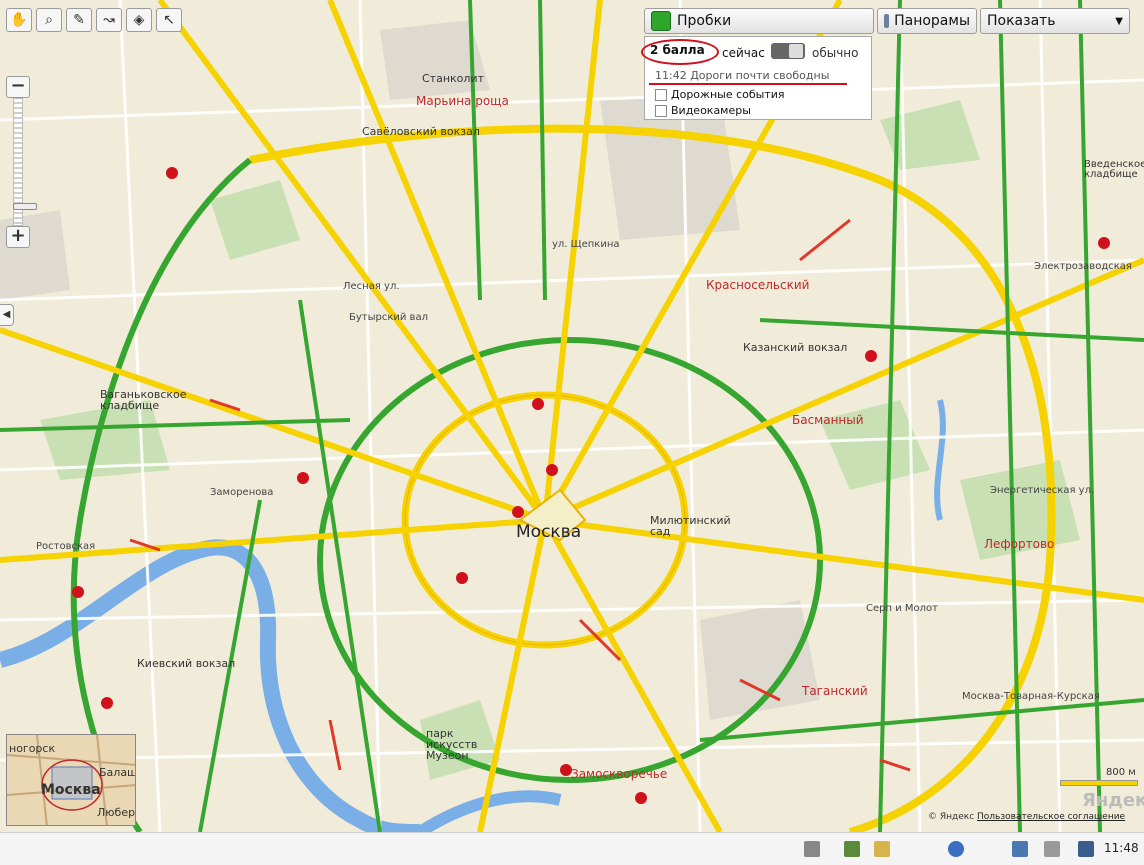 The image size is (1144, 865). I want to click on map-toolbar: ✋ ⌕ ✎ ↝ ◈ ↖, so click(94, 20).